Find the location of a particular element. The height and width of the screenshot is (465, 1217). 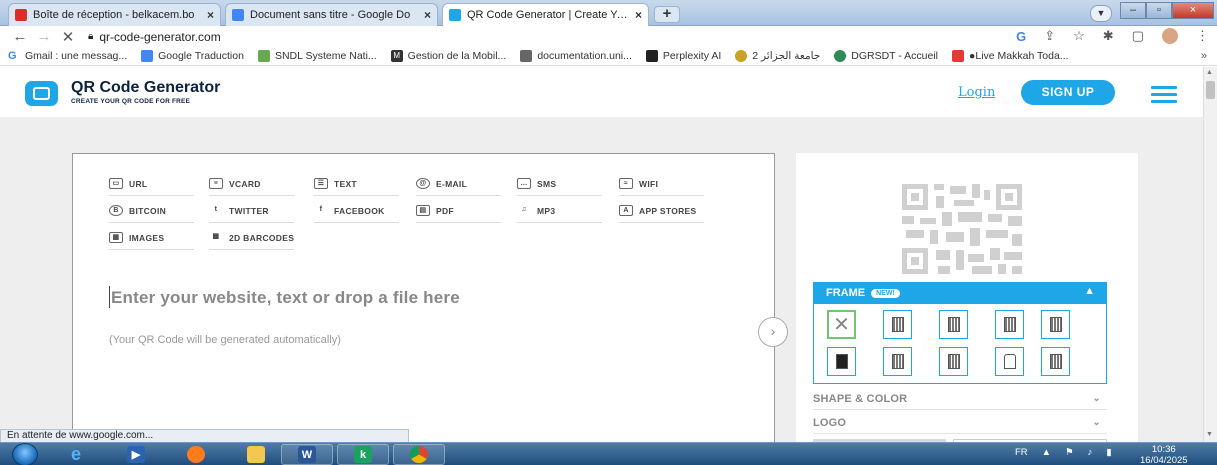

minimize-button: – is located at coordinates (1133, 10).